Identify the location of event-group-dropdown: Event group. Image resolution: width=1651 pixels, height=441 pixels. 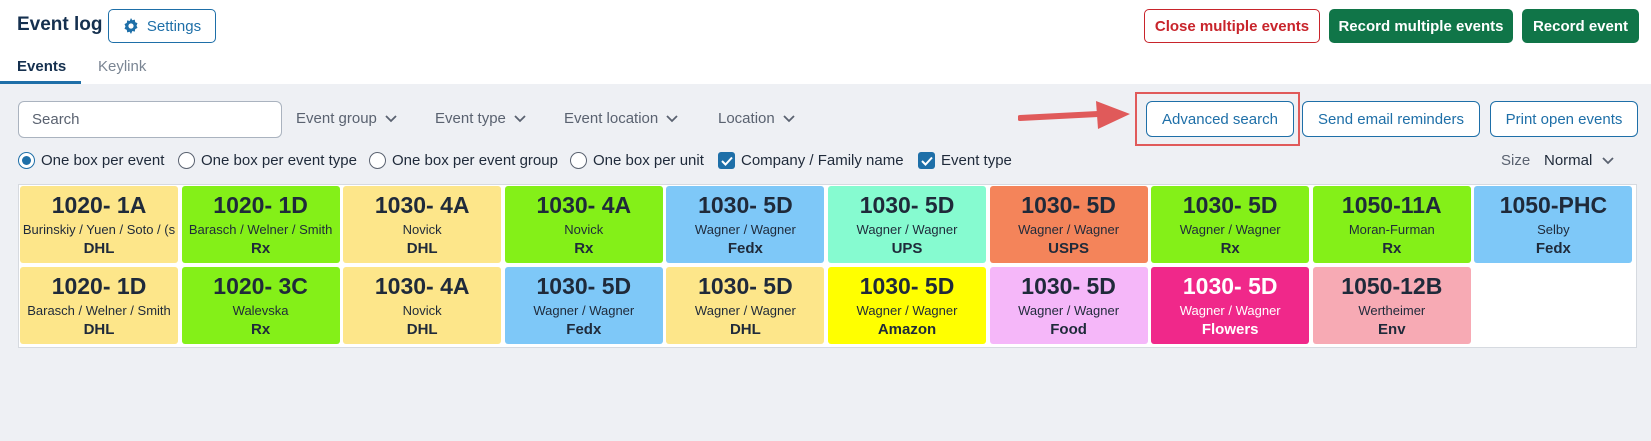
(346, 118).